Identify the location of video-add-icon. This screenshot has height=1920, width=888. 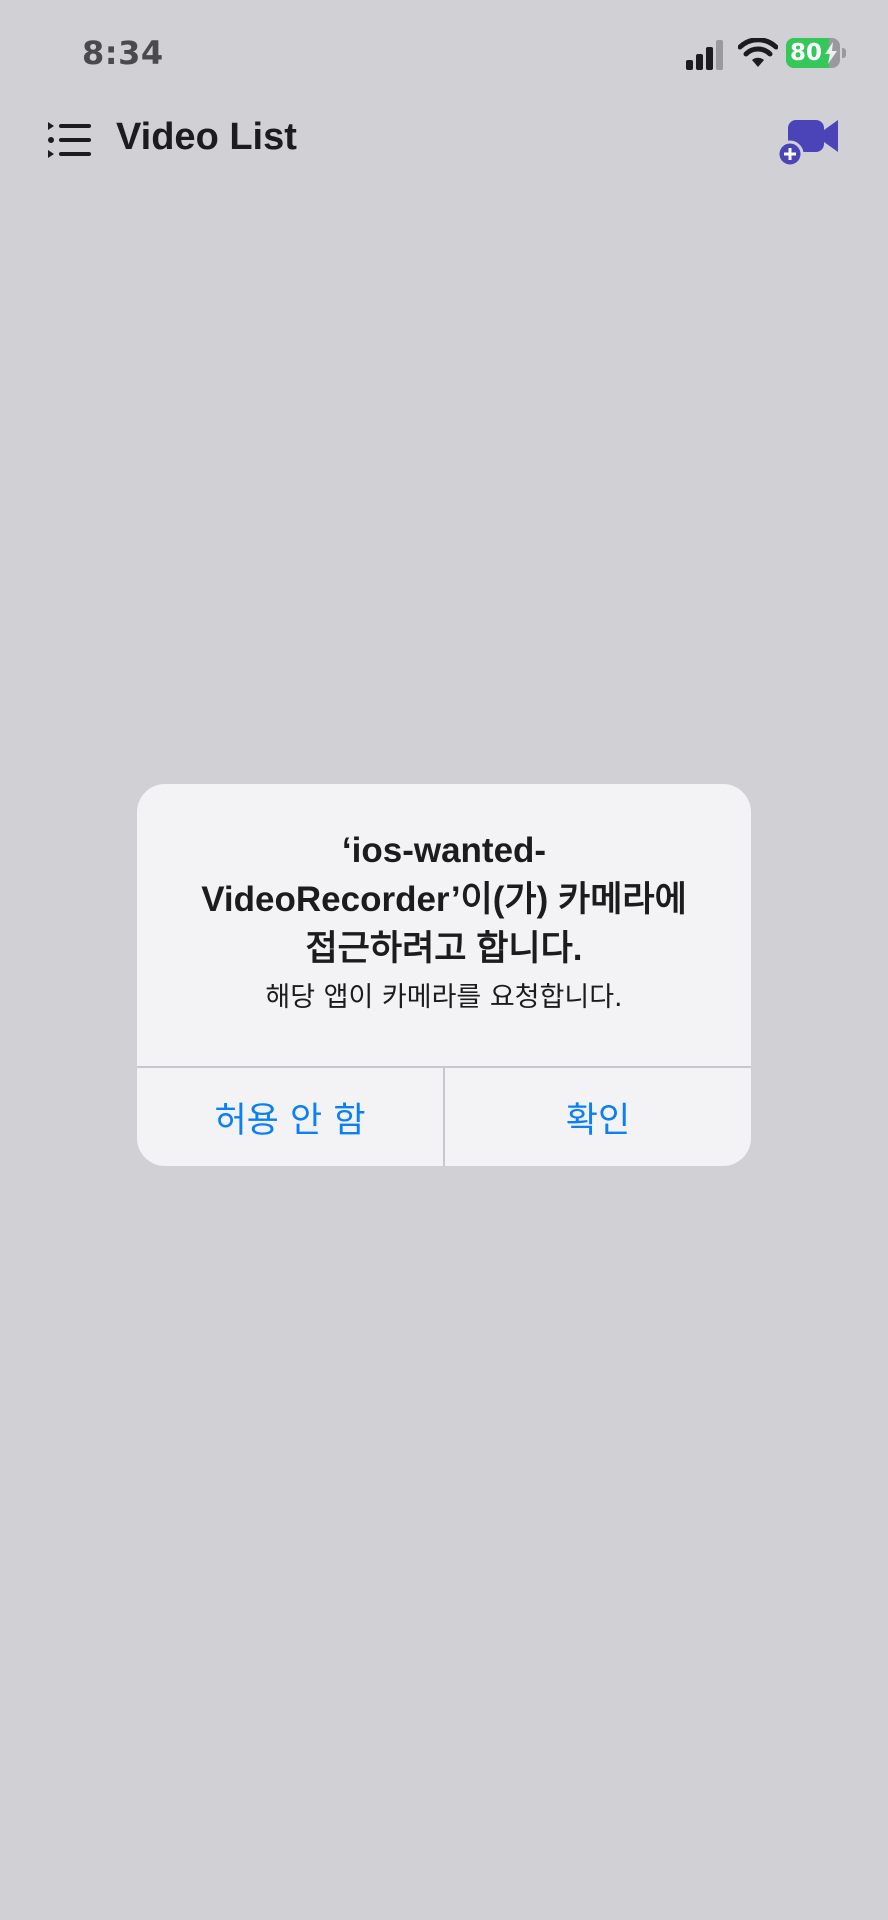
(810, 142).